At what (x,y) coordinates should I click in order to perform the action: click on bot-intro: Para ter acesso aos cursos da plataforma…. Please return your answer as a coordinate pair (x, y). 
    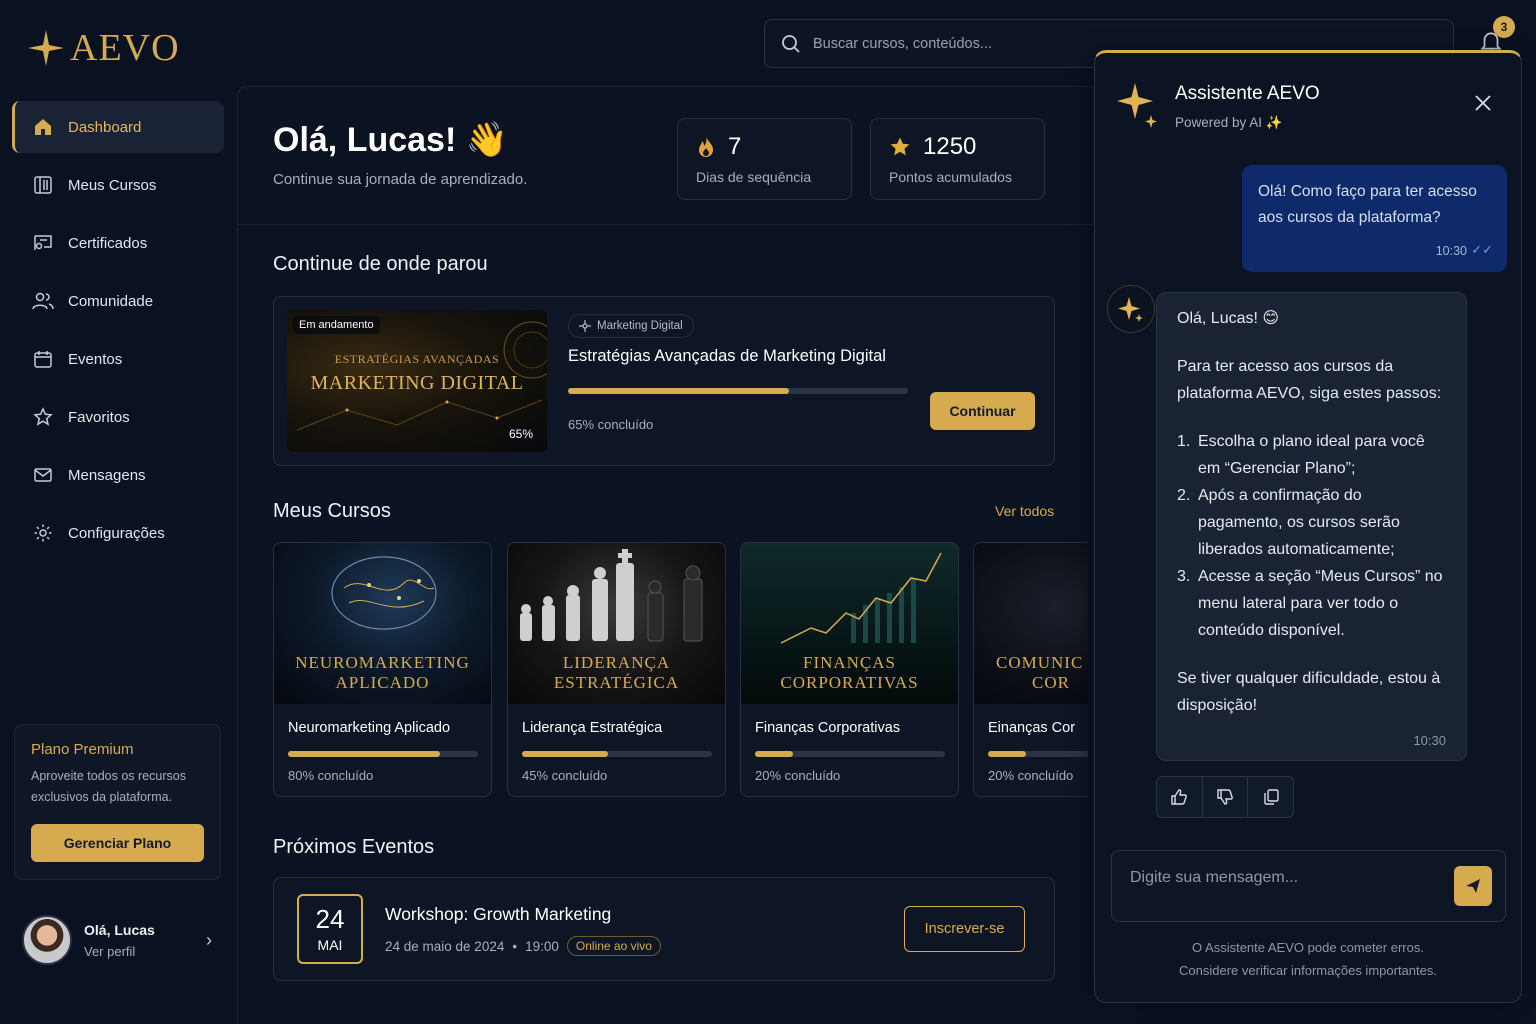
    Looking at the image, I should click on (1309, 380).